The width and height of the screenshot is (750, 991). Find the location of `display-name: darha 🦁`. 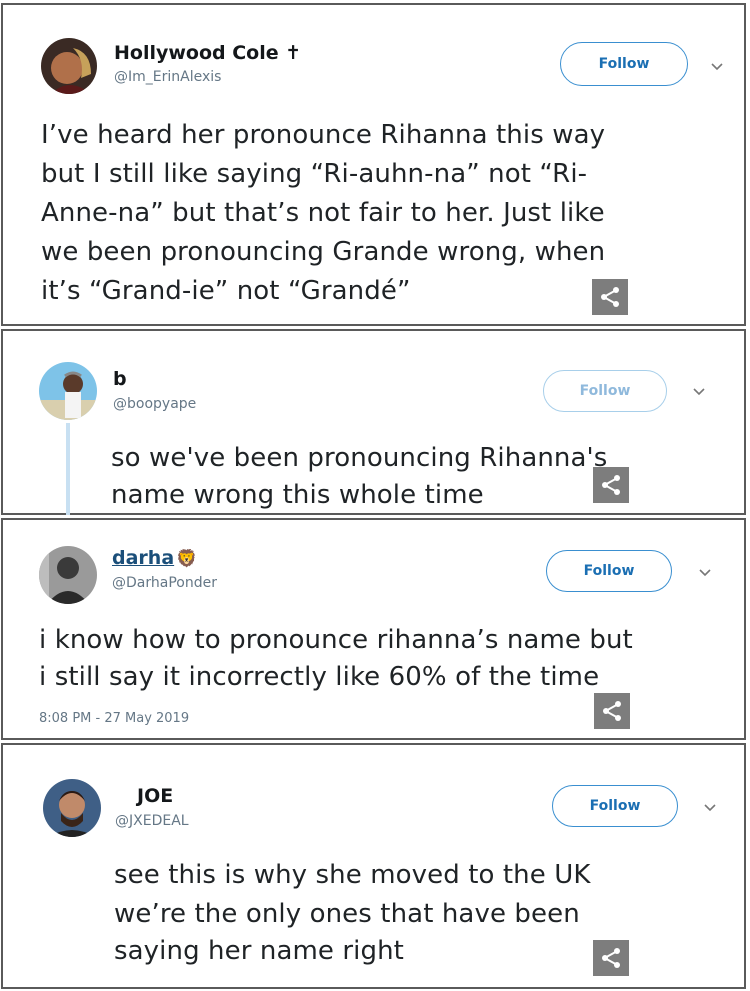

display-name: darha 🦁 is located at coordinates (154, 558).